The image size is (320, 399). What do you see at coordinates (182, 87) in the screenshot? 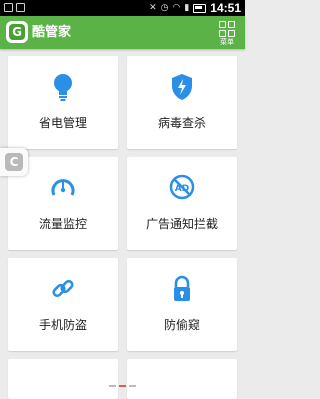
I see `shield-bolt-icon` at bounding box center [182, 87].